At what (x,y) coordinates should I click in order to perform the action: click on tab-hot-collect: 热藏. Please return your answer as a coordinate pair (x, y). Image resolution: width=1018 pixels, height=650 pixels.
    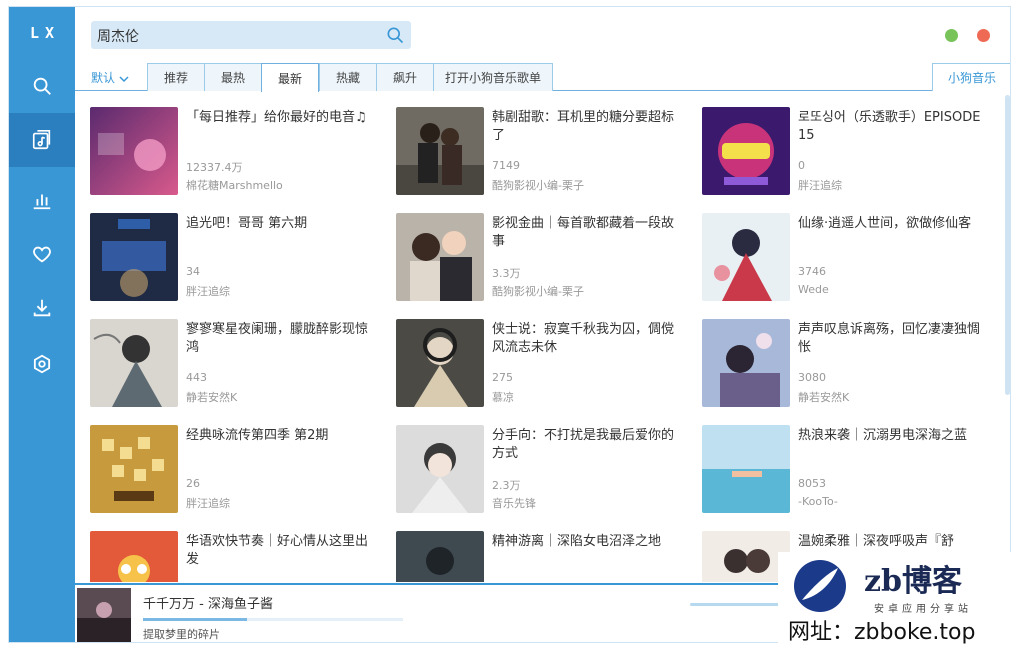
    Looking at the image, I should click on (348, 77).